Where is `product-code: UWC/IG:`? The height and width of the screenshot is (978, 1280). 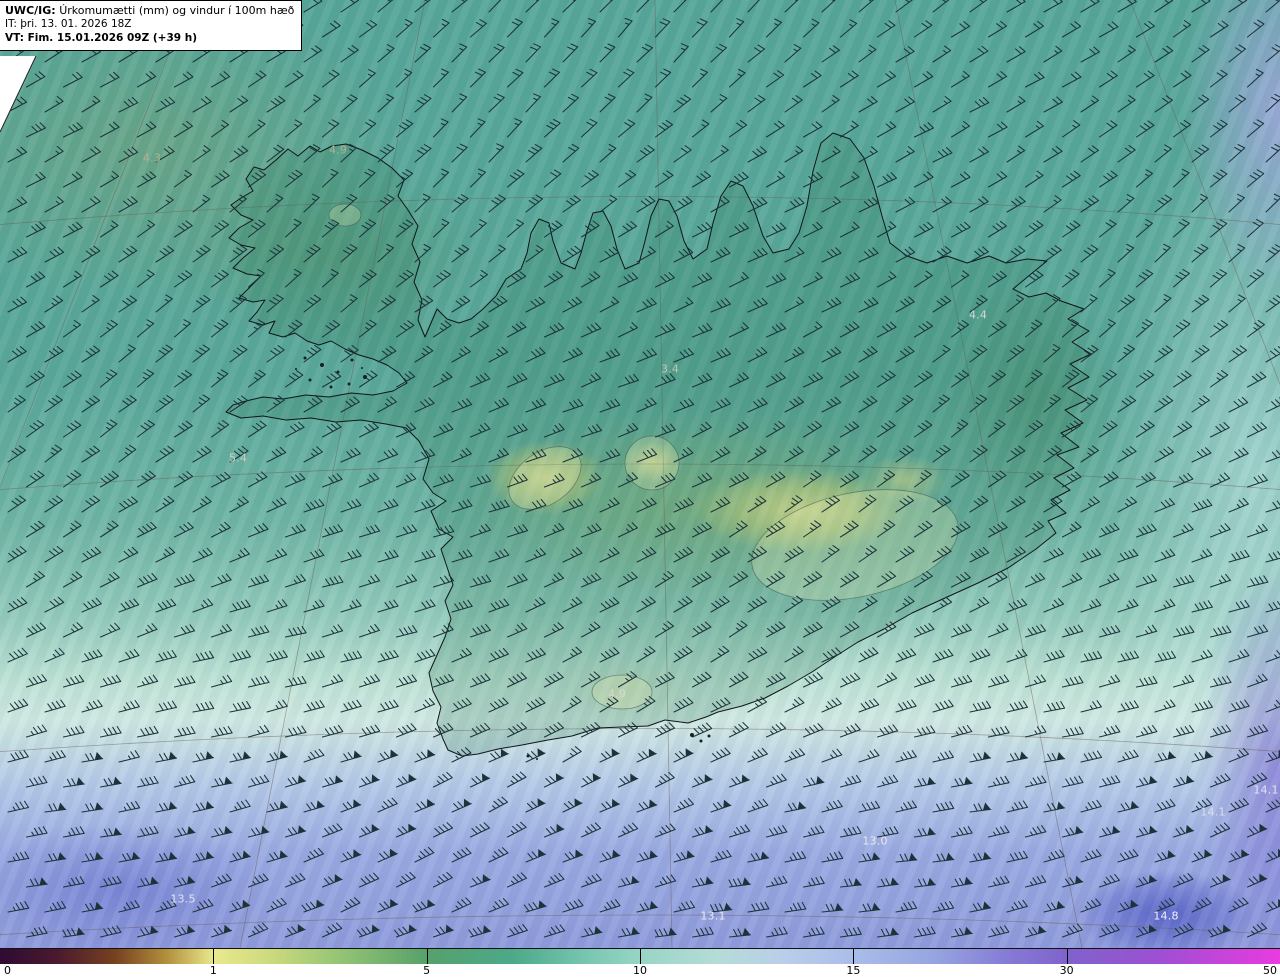 product-code: UWC/IG: is located at coordinates (30, 10).